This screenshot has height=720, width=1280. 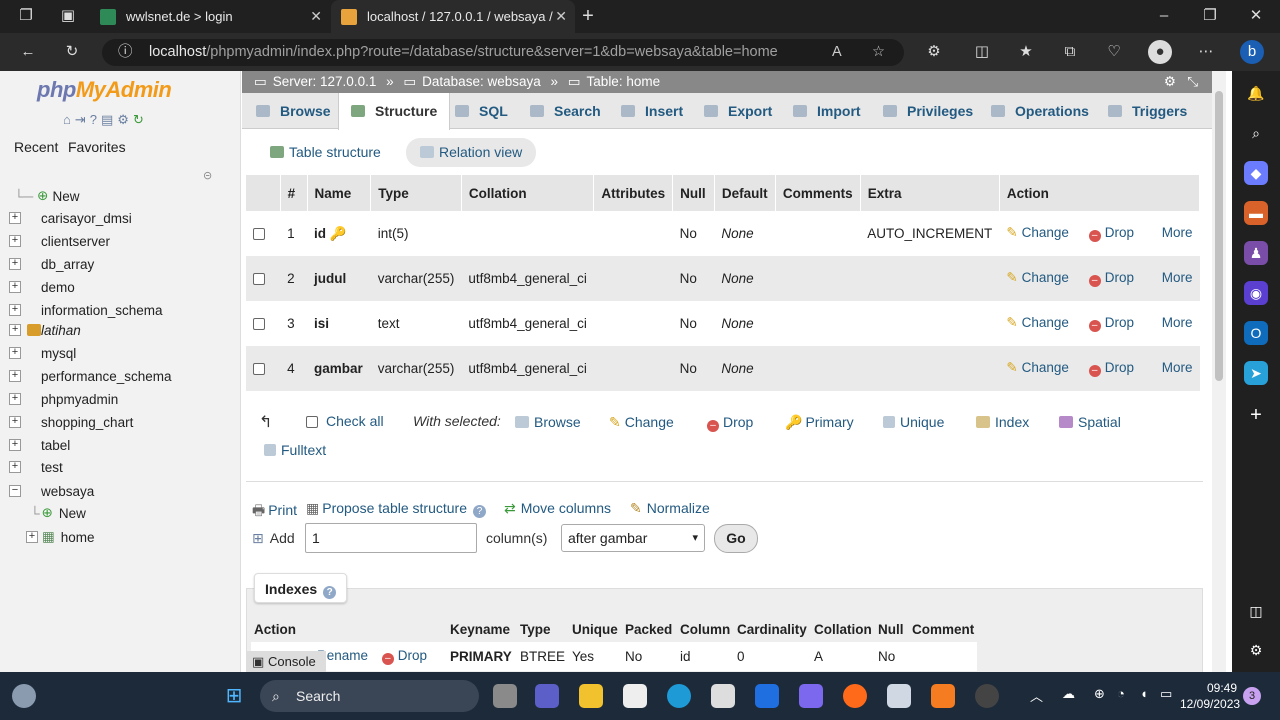 I want to click on breadcrumb-server: Server: 127.0.0.1, so click(x=325, y=81).